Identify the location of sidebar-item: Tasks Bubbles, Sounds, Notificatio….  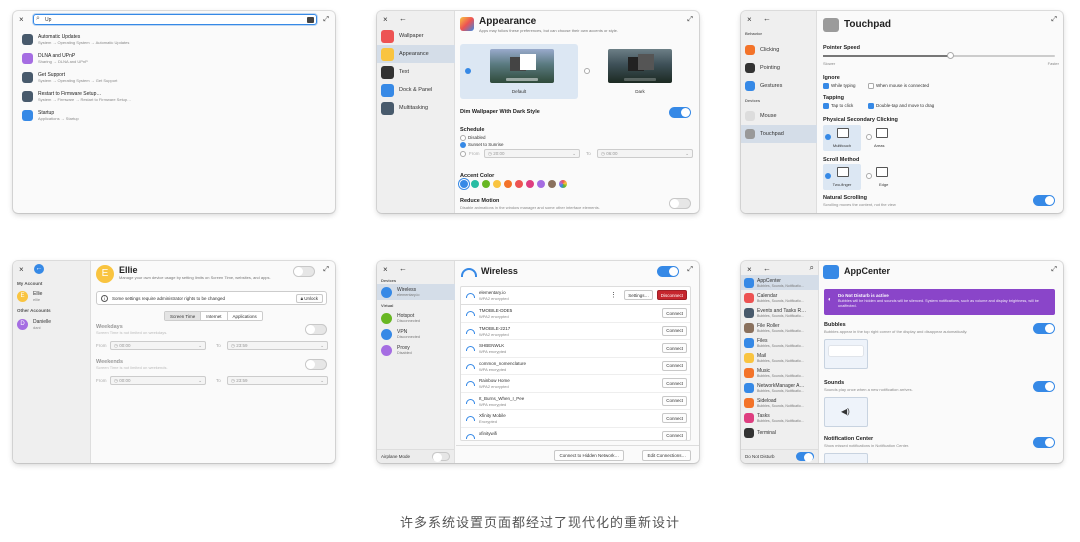
(780, 417).